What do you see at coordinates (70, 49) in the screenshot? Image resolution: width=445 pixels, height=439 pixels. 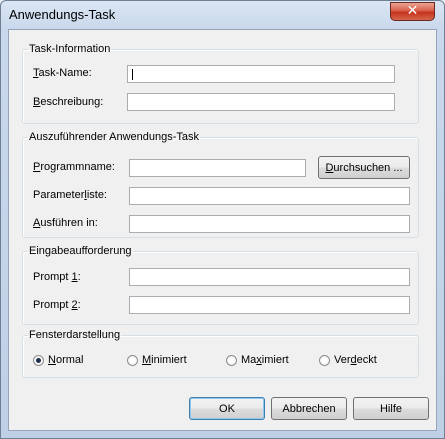 I see `task-information-legend: Task-Information` at bounding box center [70, 49].